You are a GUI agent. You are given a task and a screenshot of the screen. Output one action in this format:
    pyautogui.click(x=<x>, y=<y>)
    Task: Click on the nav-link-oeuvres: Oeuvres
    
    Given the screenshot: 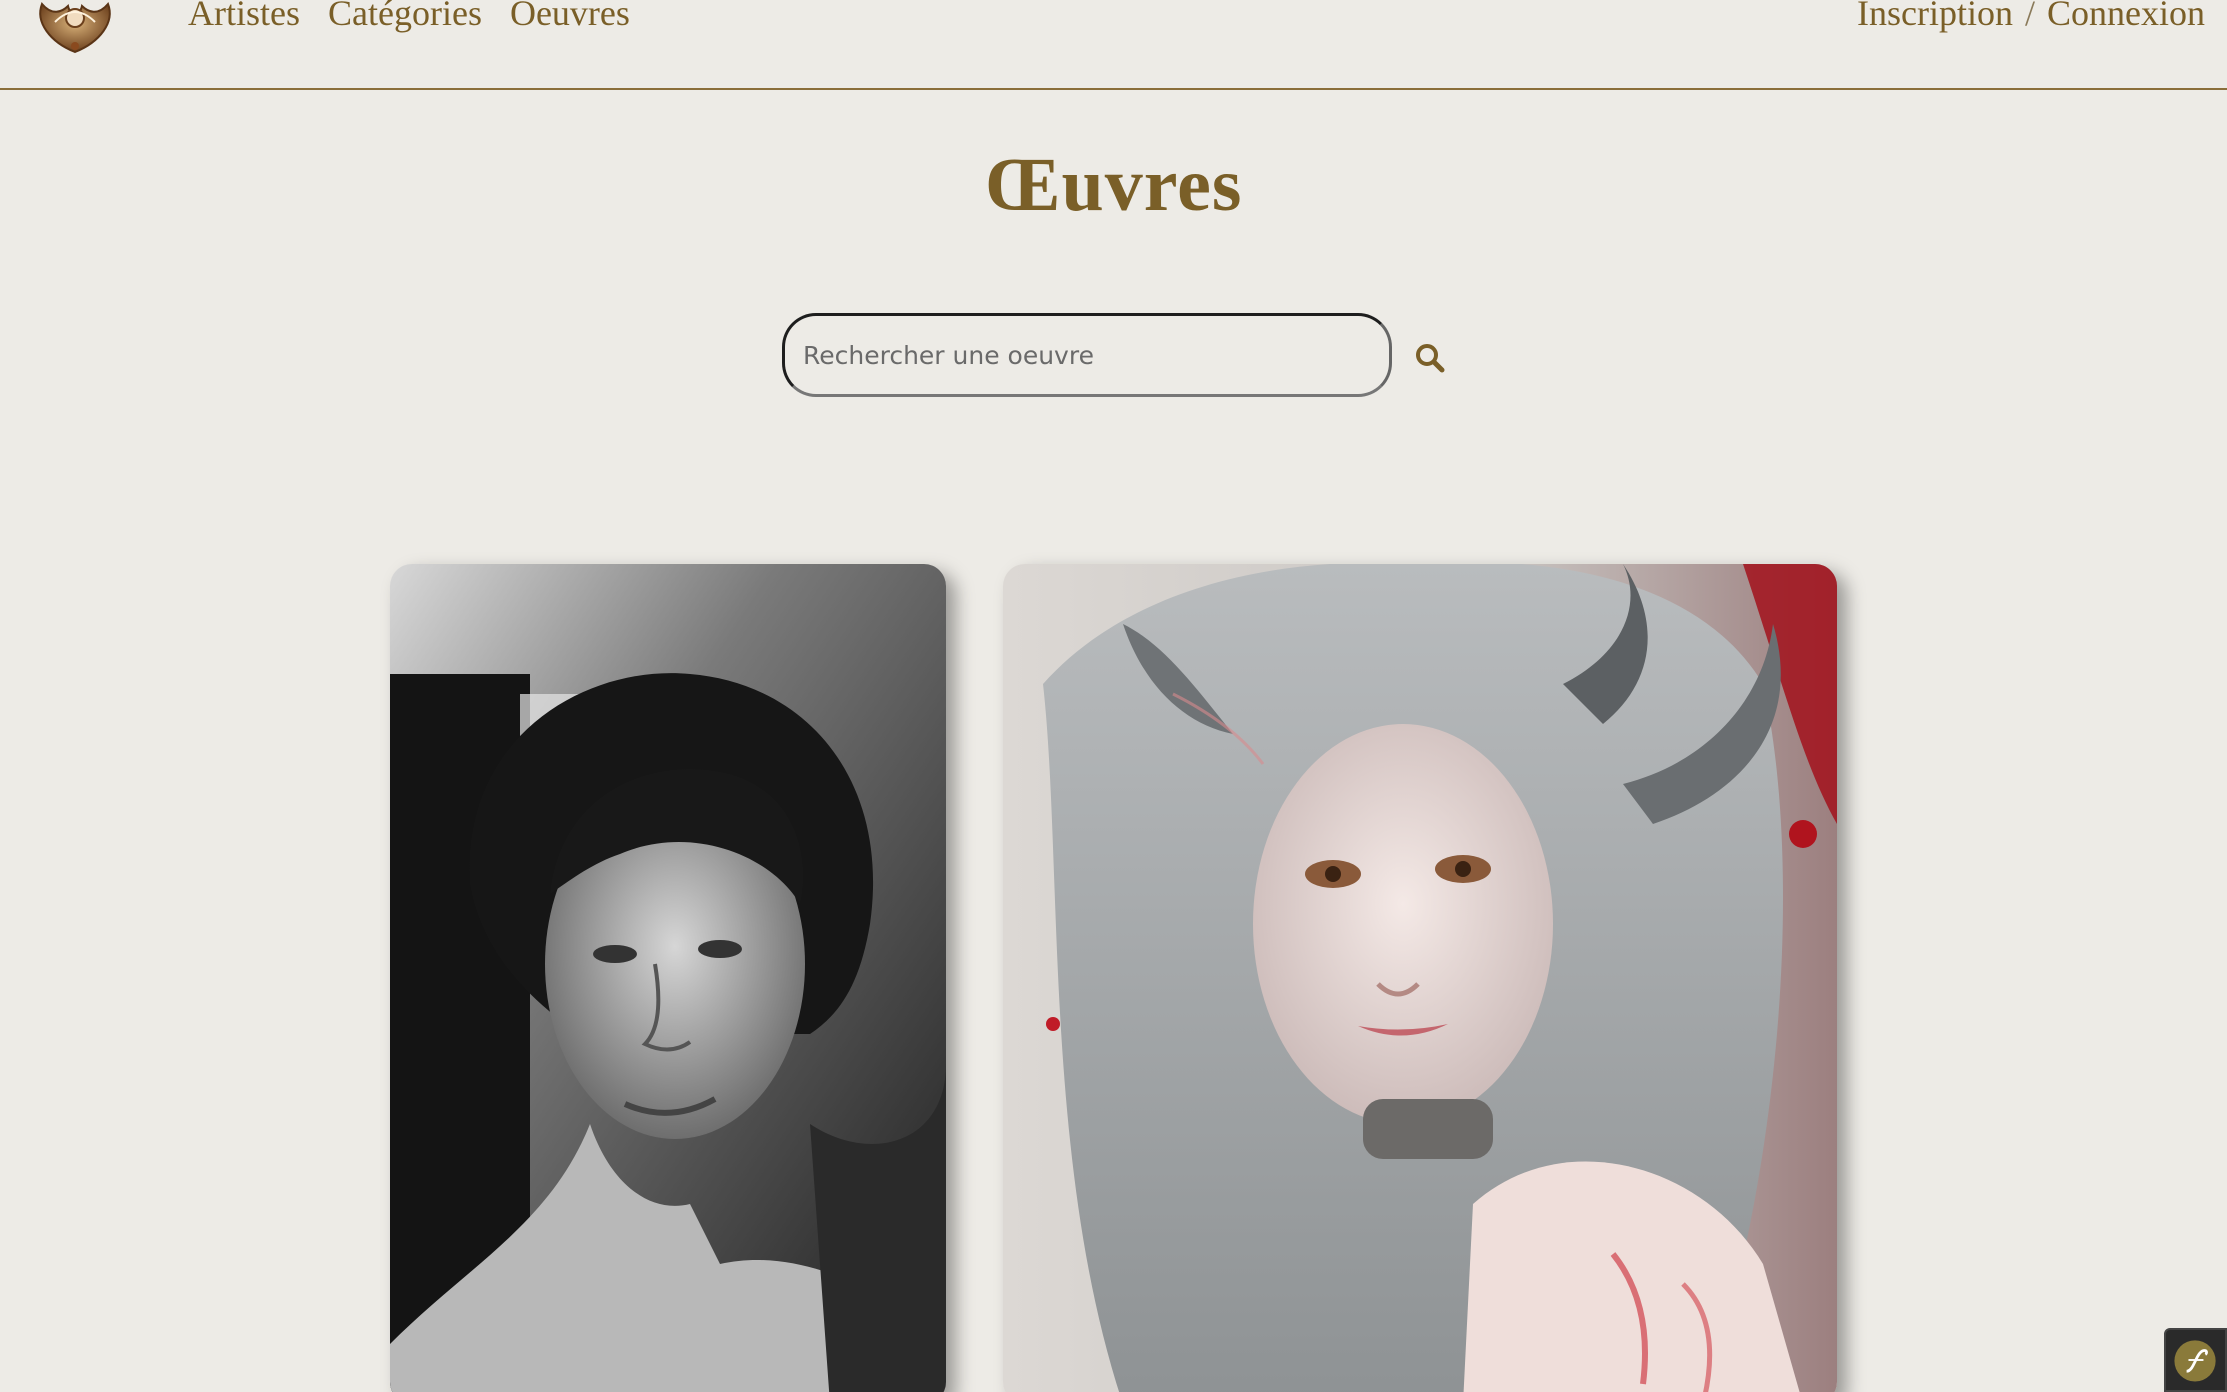 What is the action you would take?
    pyautogui.click(x=570, y=17)
    